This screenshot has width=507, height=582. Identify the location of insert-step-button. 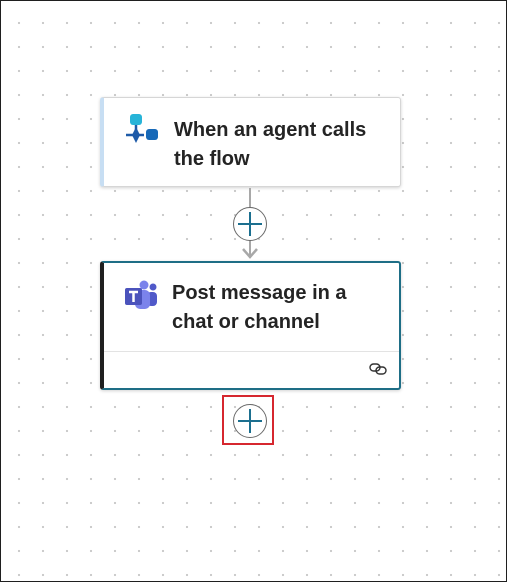
(250, 224).